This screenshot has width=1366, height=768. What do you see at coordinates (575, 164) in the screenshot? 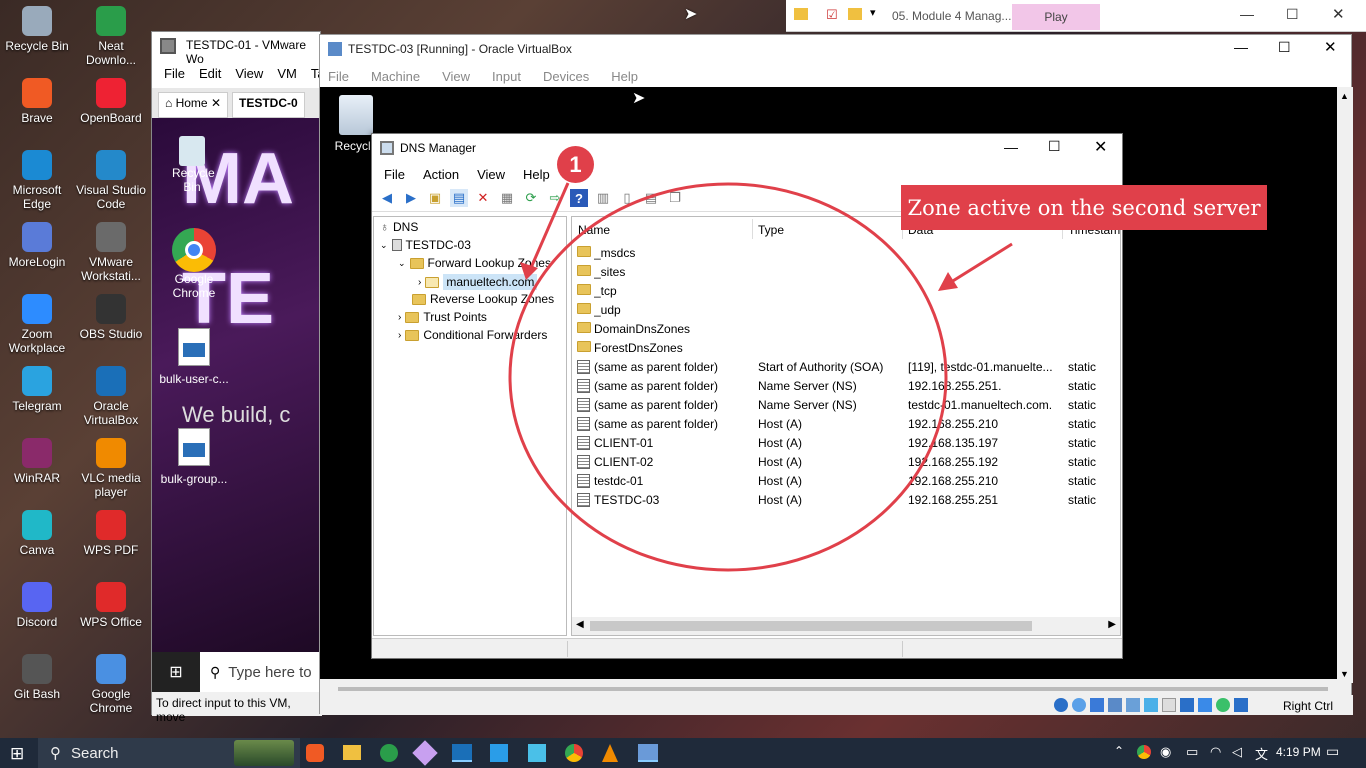
I see `step-badge: 1` at bounding box center [575, 164].